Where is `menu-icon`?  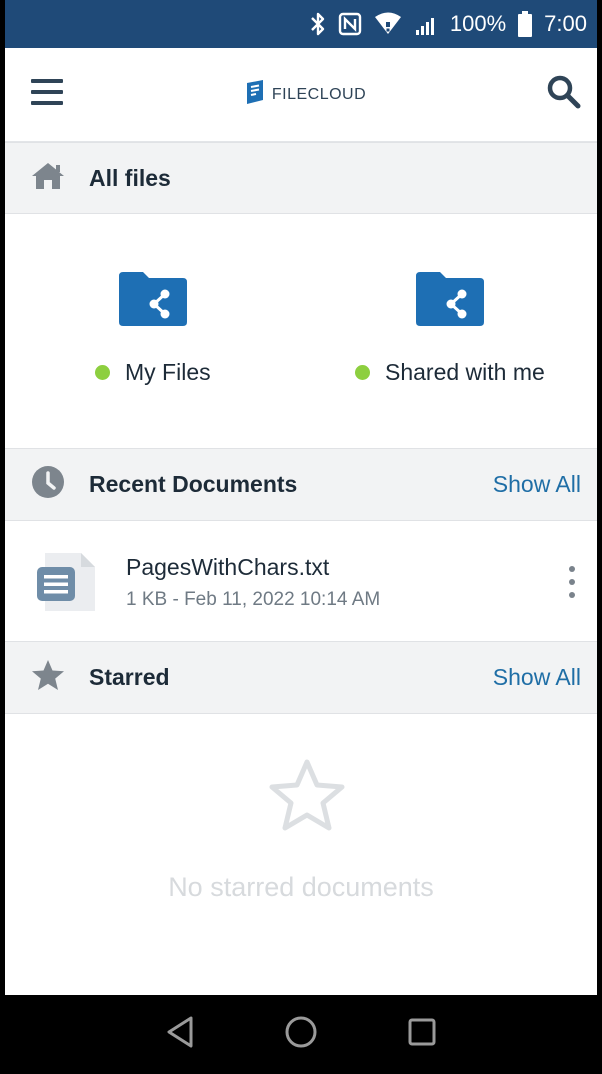
menu-icon is located at coordinates (47, 94).